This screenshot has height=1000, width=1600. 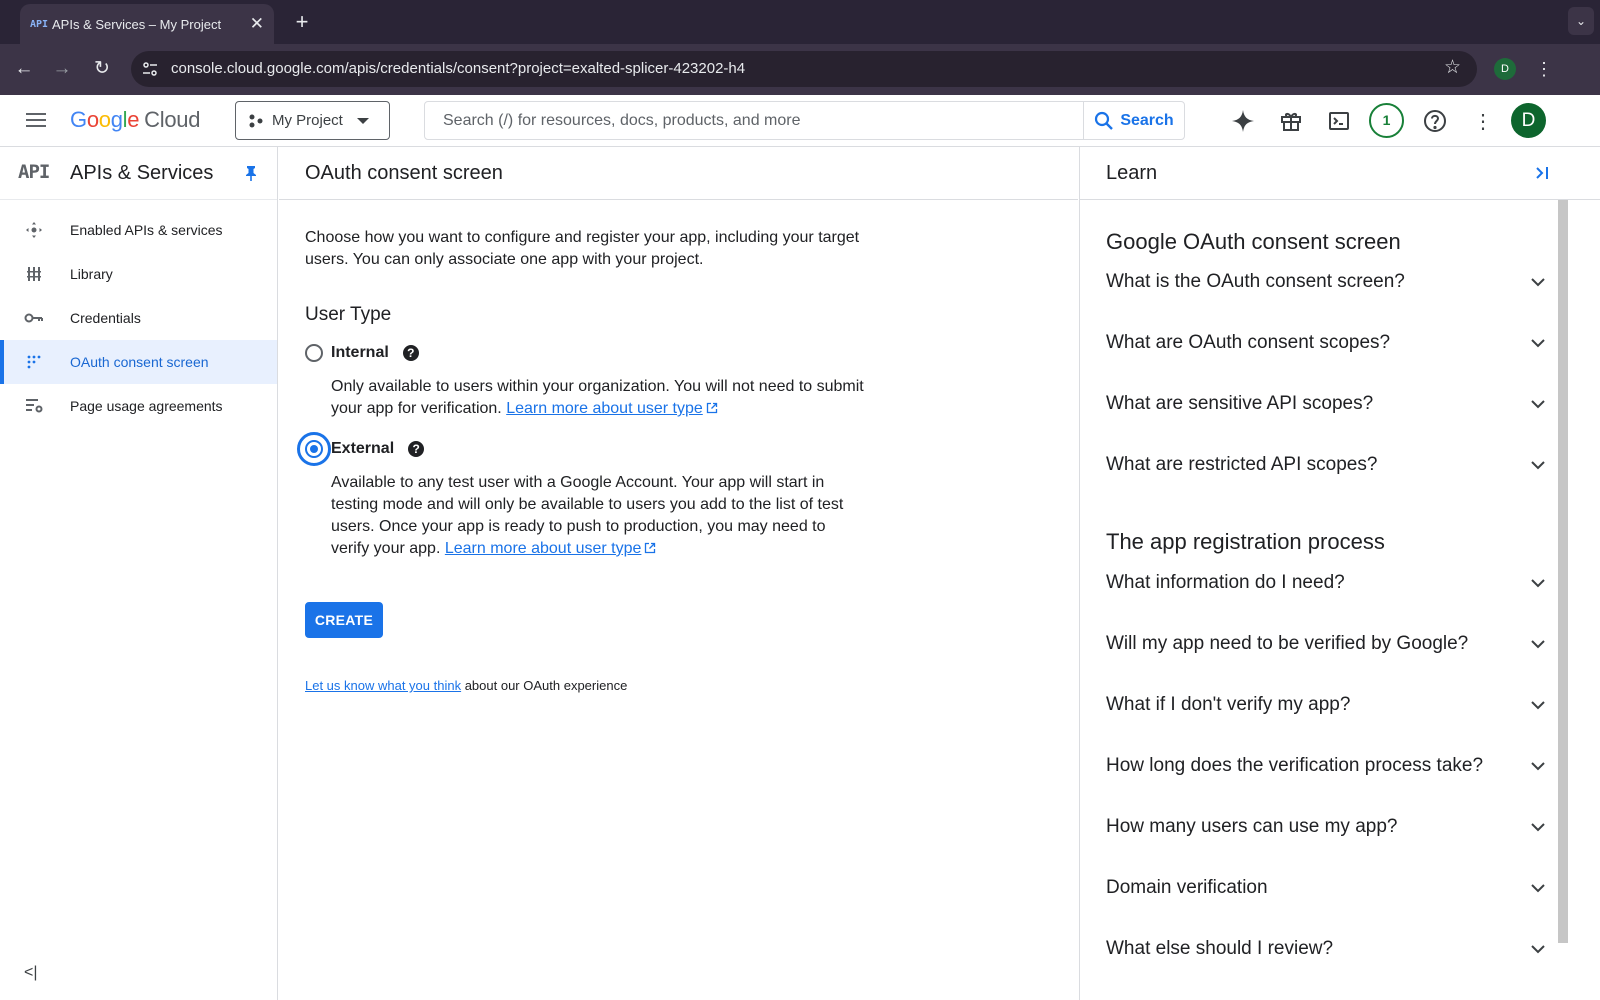 I want to click on browser-menu-icon: ⋮, so click(x=1544, y=69).